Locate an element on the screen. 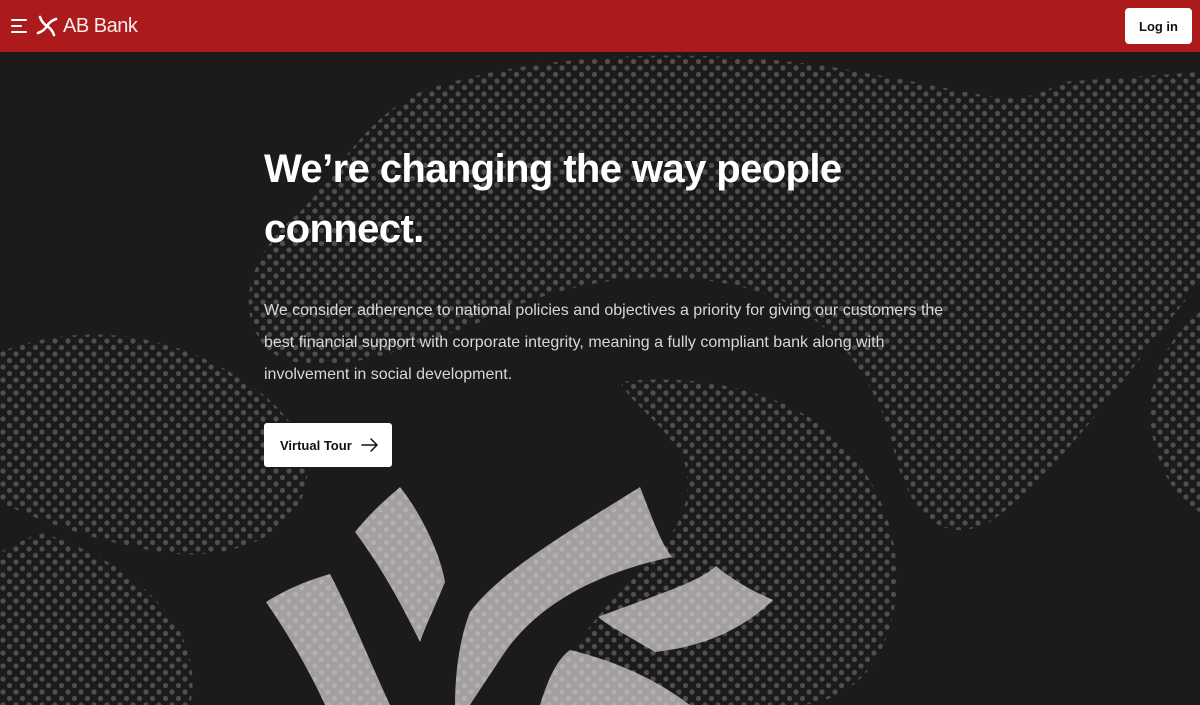  top-navigation-bar: AB Bank Log in is located at coordinates (600, 26).